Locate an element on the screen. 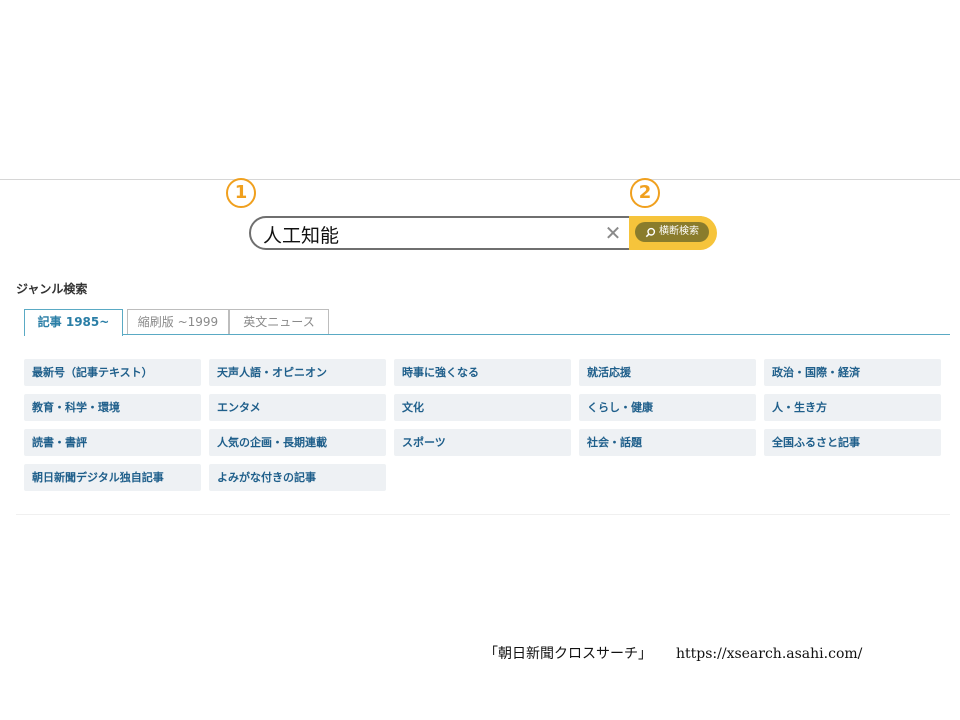  step-marker-2: 2 is located at coordinates (645, 193).